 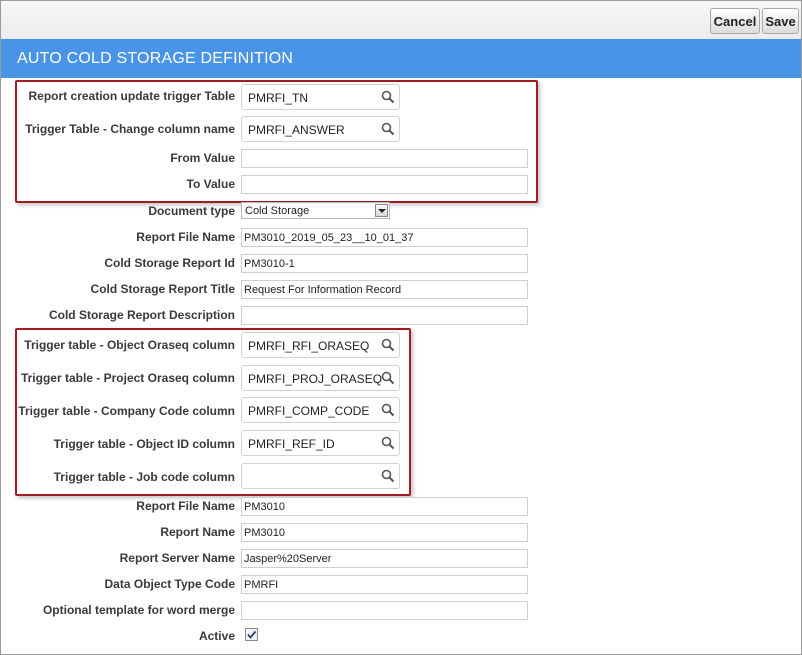 What do you see at coordinates (130, 129) in the screenshot?
I see `trigger-change-column-label: Trigger Table - Change column name` at bounding box center [130, 129].